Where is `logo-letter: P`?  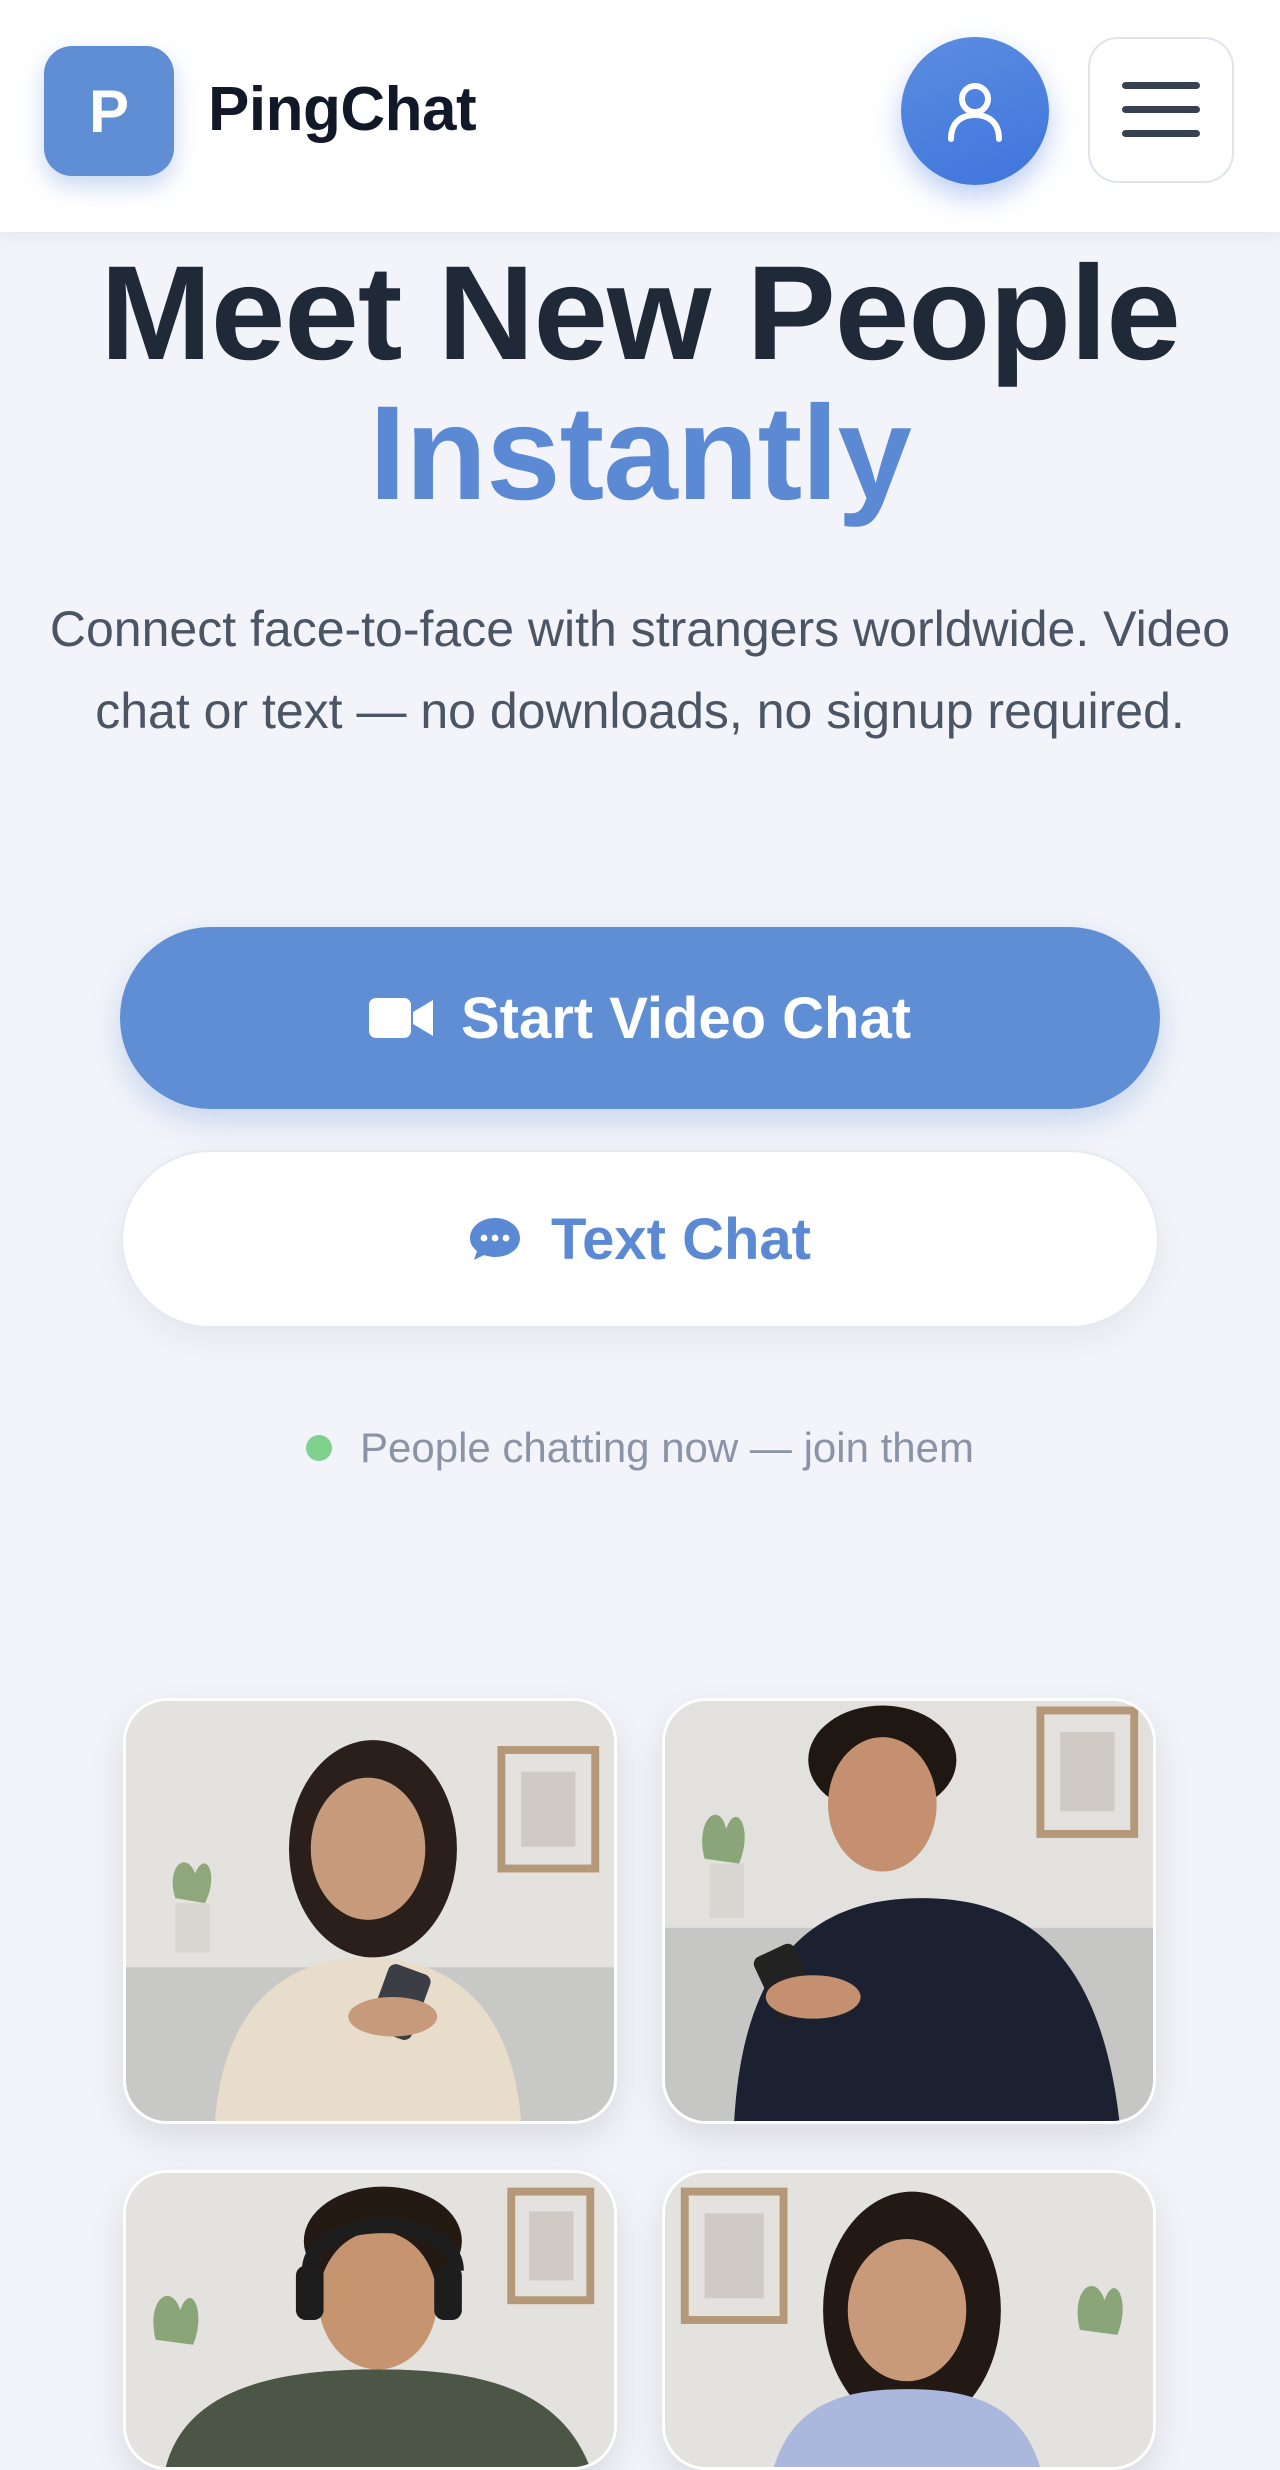 logo-letter: P is located at coordinates (109, 111).